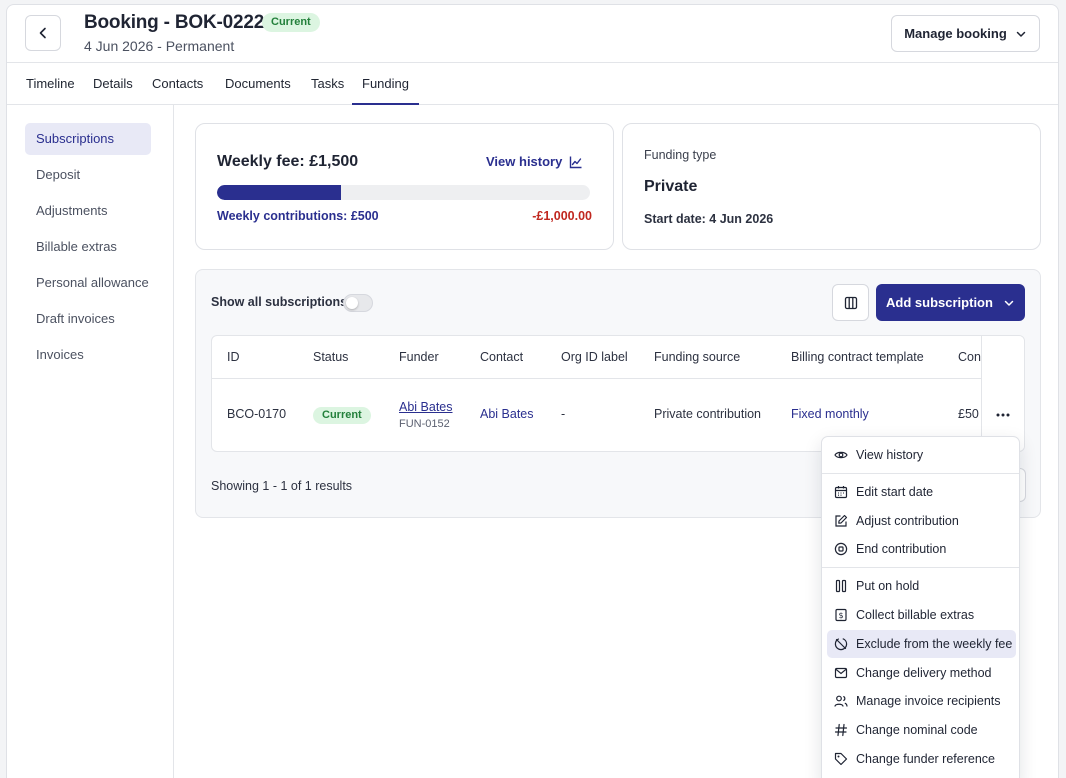 The width and height of the screenshot is (1066, 778). What do you see at coordinates (857, 357) in the screenshot?
I see `column-header-billing-template: Billing contract template` at bounding box center [857, 357].